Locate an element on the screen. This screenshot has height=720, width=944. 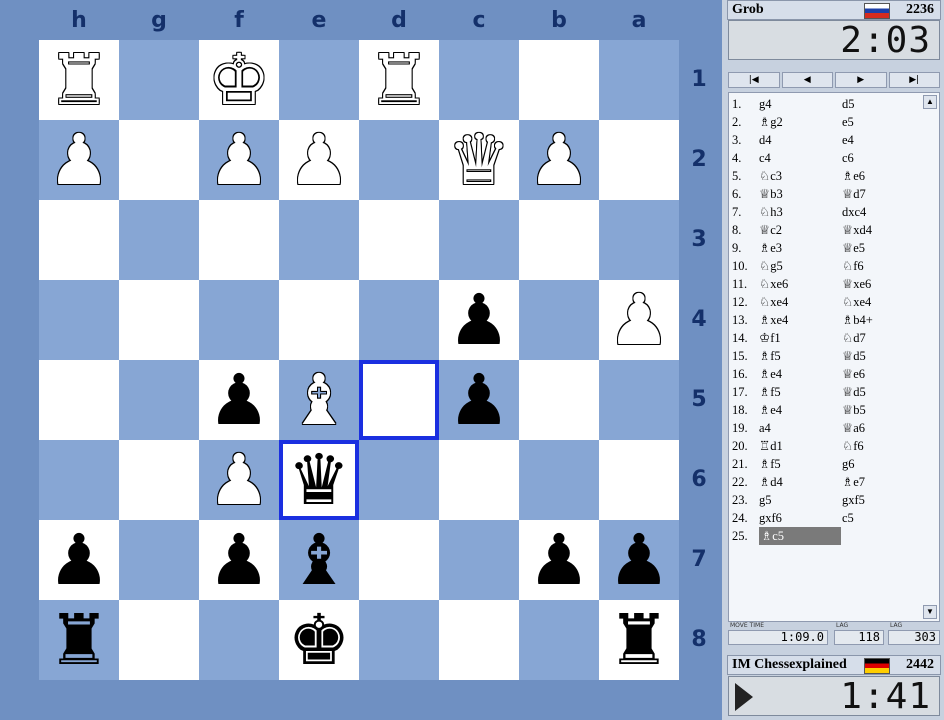
move-row: 15. ♗f5 ♕d5 is located at coordinates (826, 356).